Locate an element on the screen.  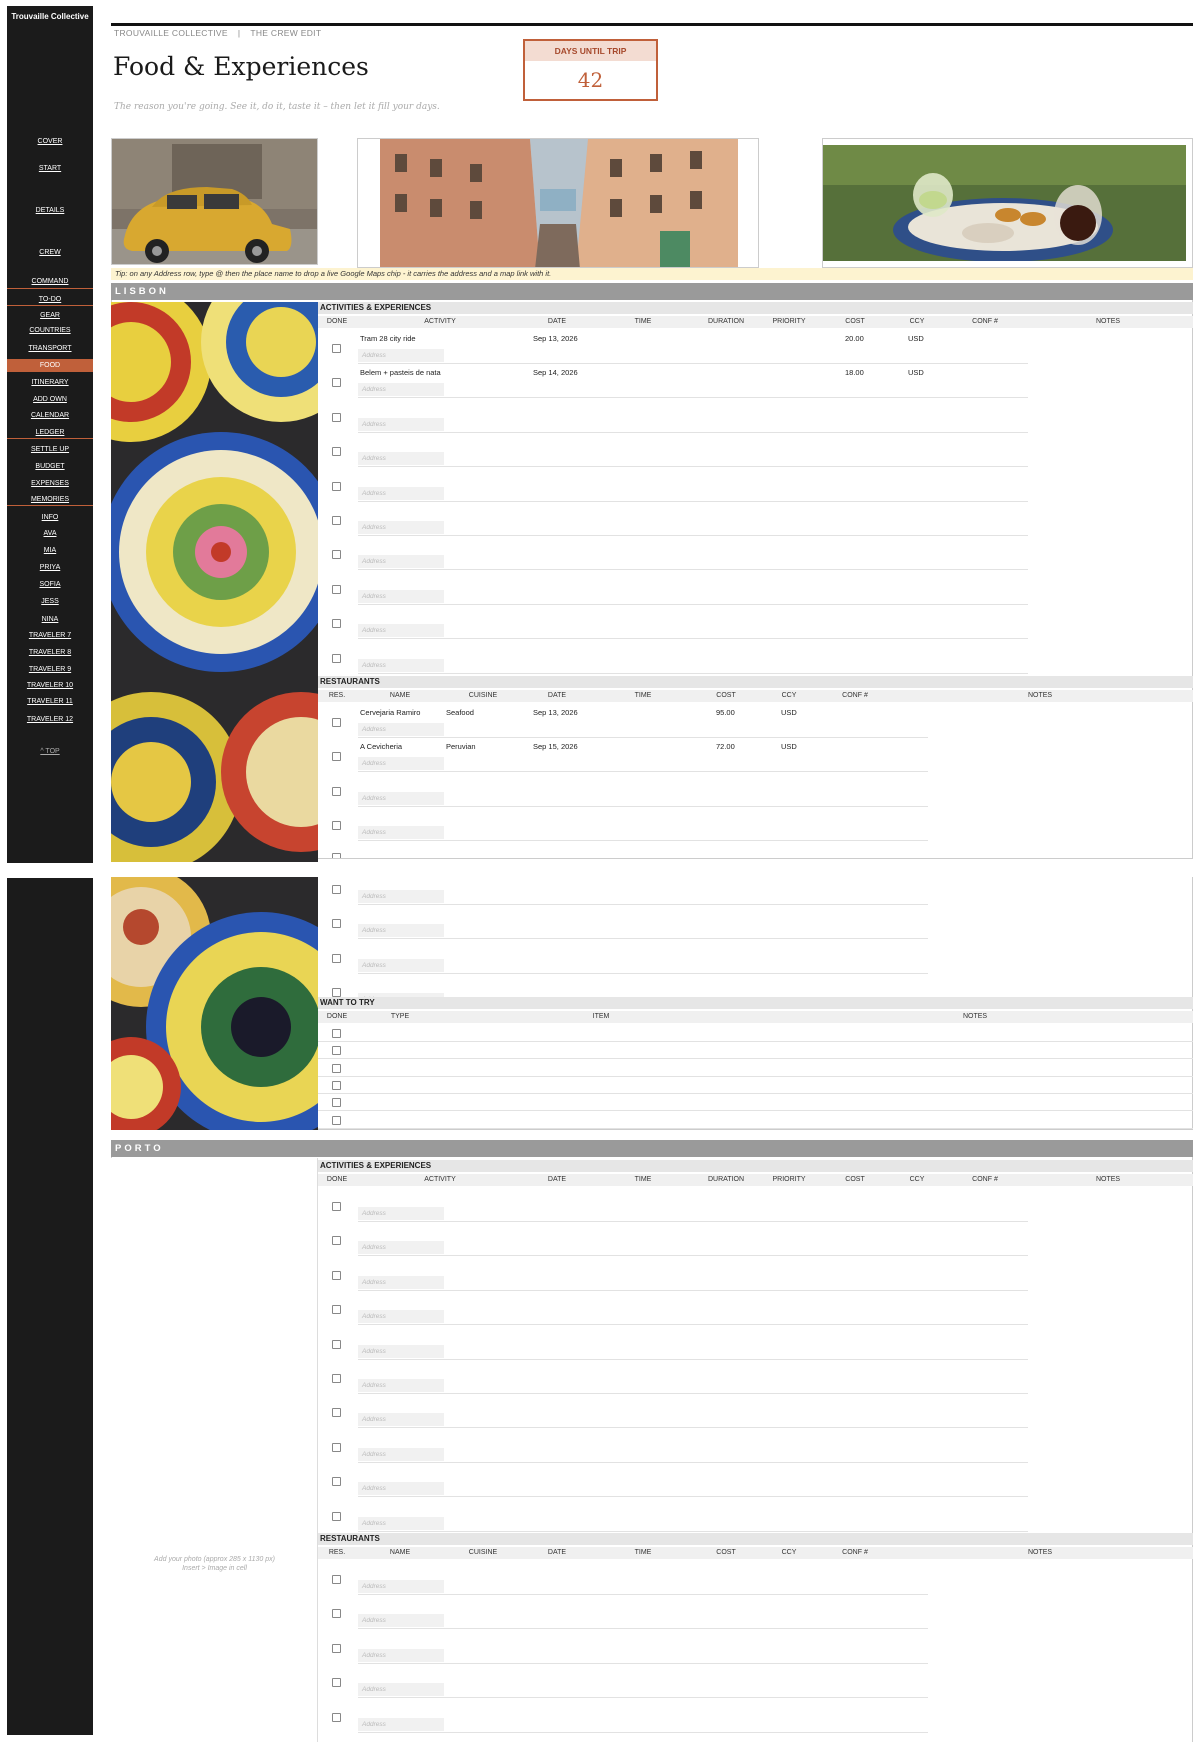
restaurant-date: Sep 13, 2026 is located at coordinates (555, 712).